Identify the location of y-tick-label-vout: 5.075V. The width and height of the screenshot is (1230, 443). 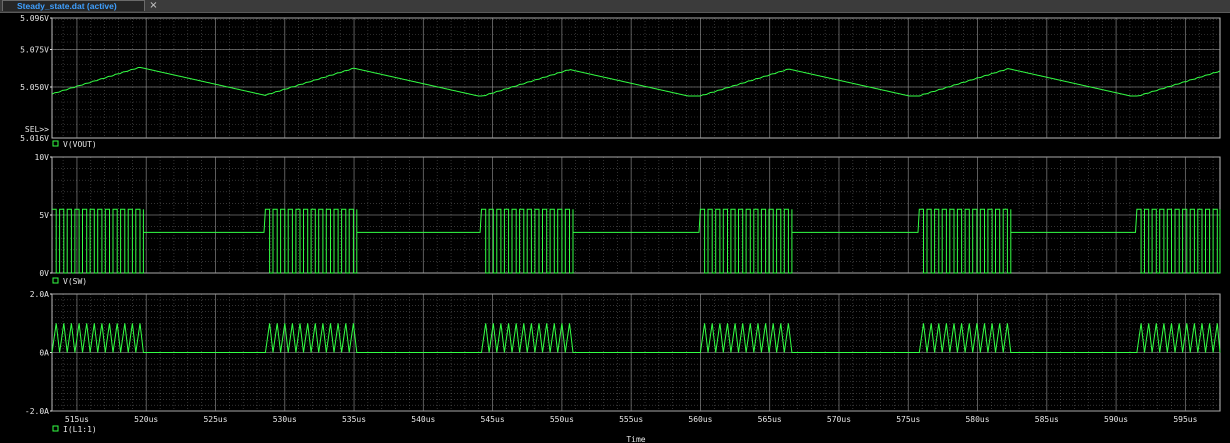
(34, 50).